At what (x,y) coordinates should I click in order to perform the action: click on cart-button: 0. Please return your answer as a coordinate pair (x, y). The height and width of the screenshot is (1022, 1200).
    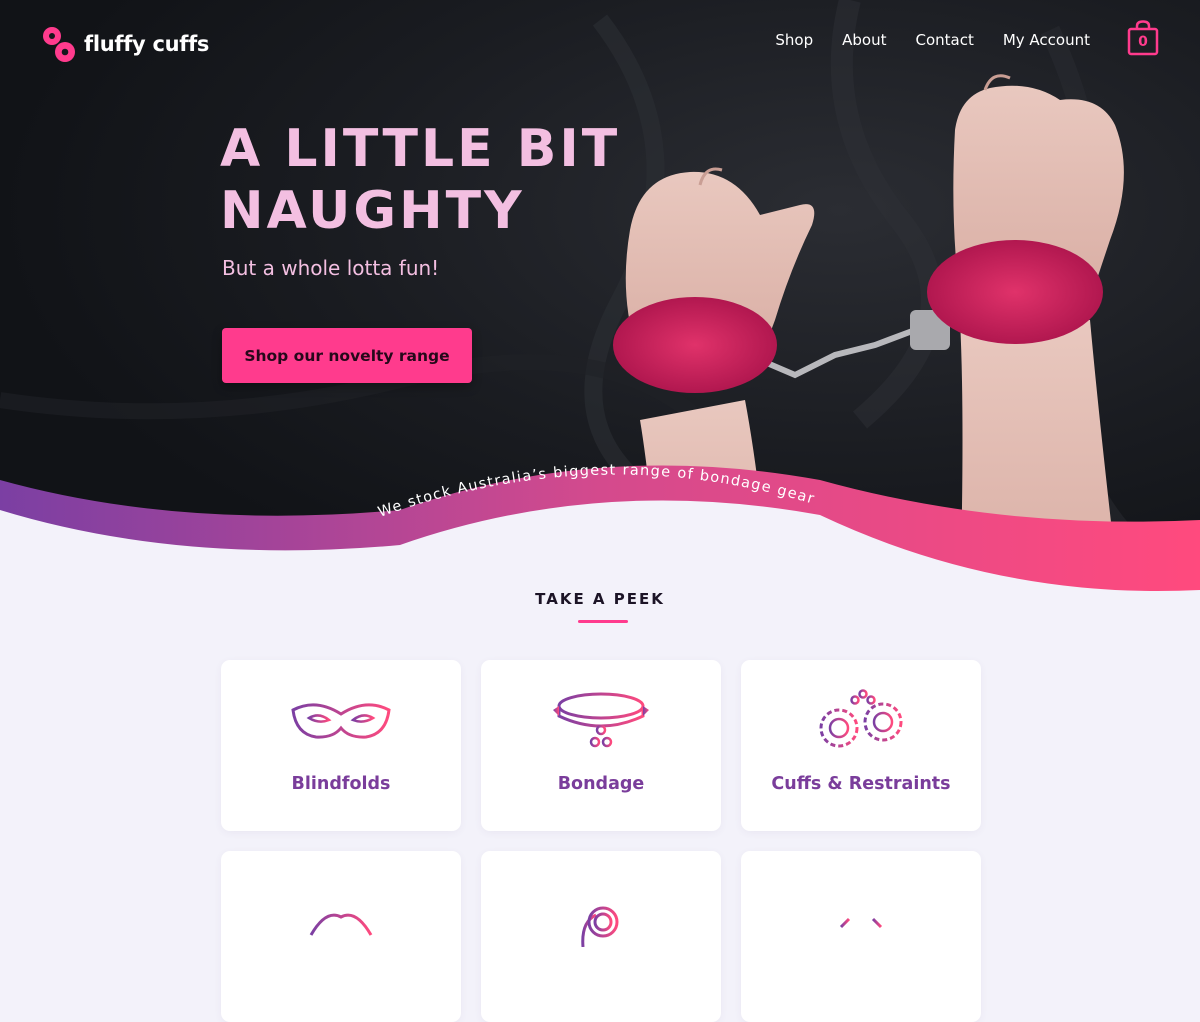
    Looking at the image, I should click on (1143, 38).